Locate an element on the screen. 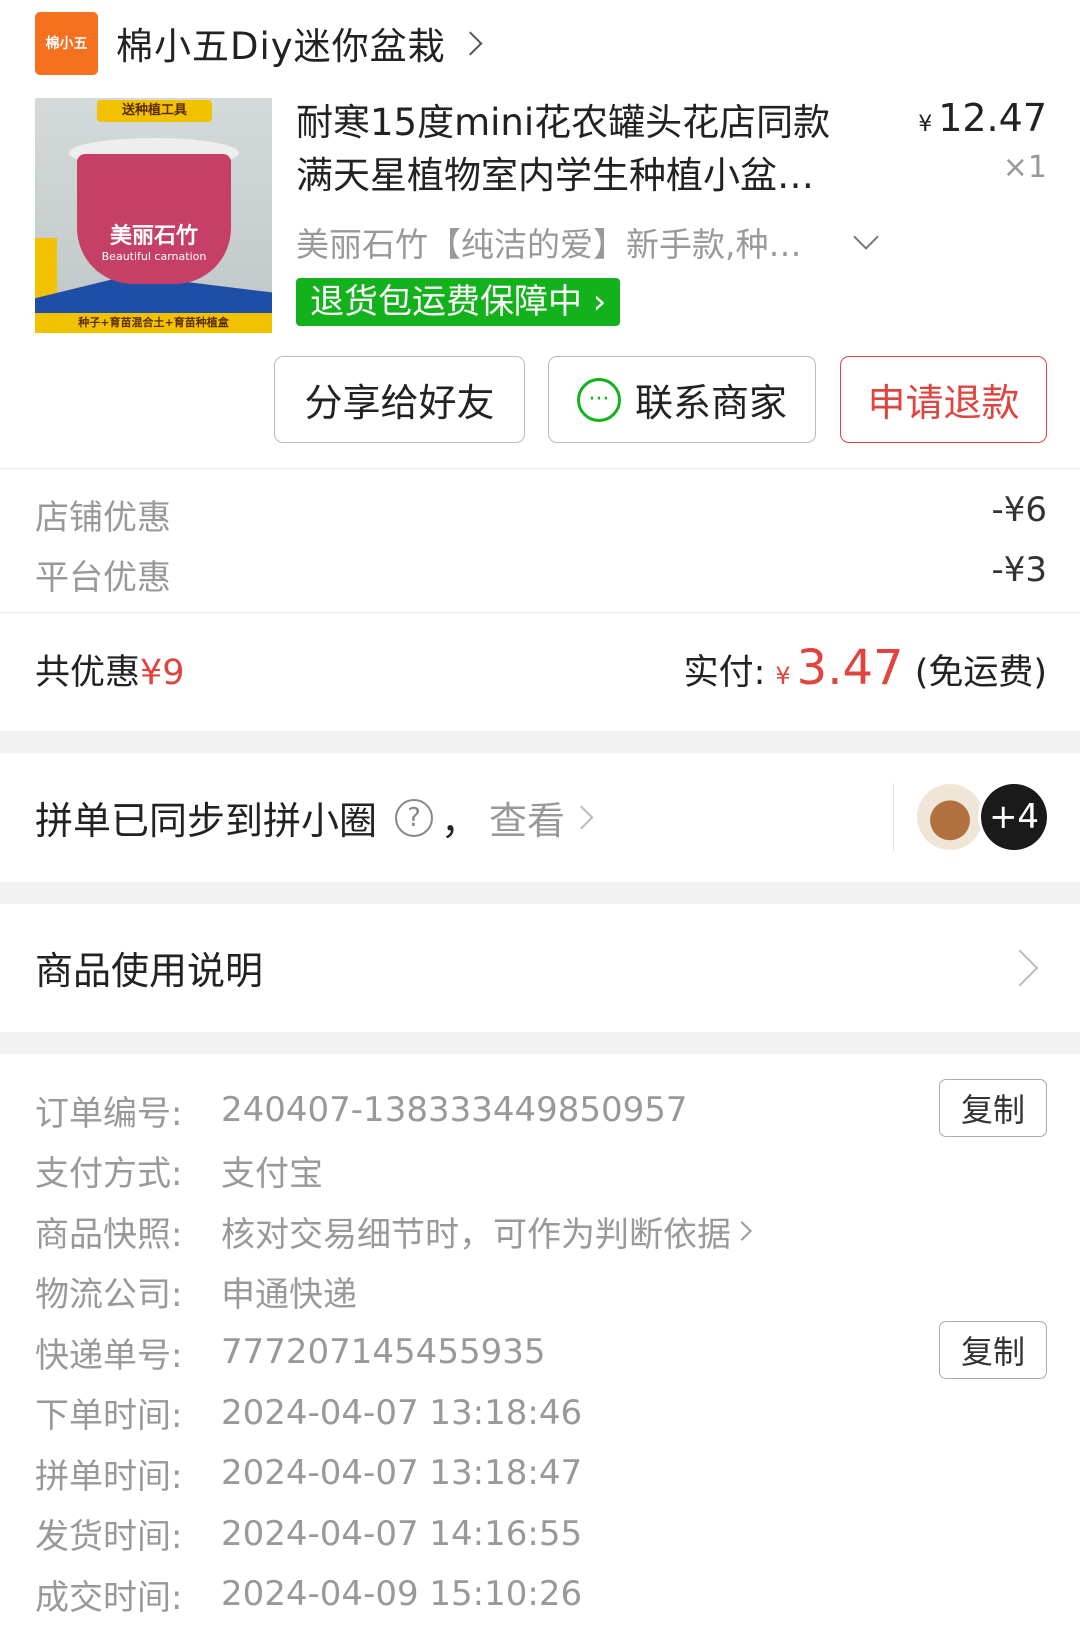 The width and height of the screenshot is (1080, 1648). contact-seller-button: ··· 联系商家 is located at coordinates (682, 399).